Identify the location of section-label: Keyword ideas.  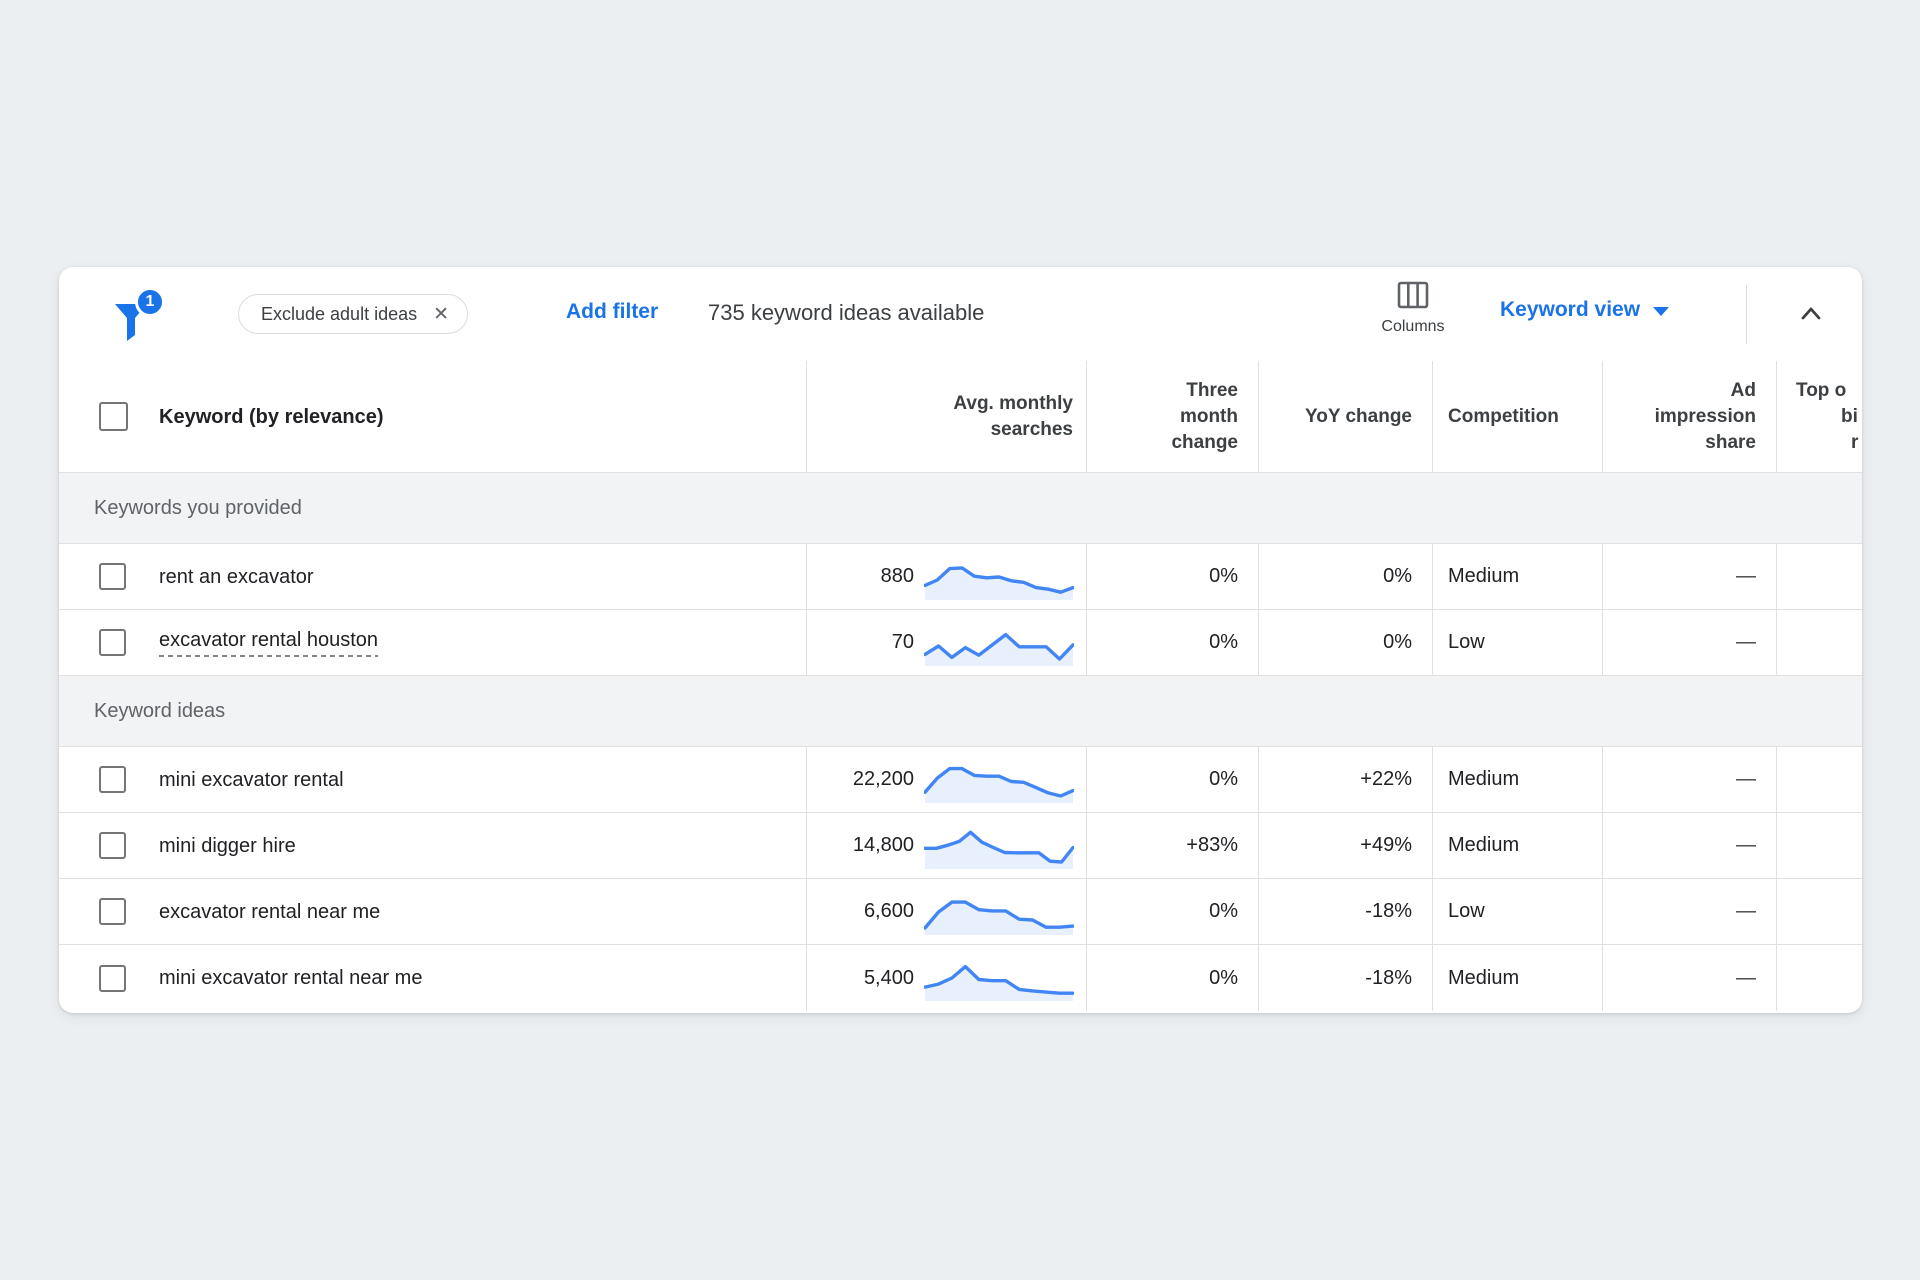
(160, 710).